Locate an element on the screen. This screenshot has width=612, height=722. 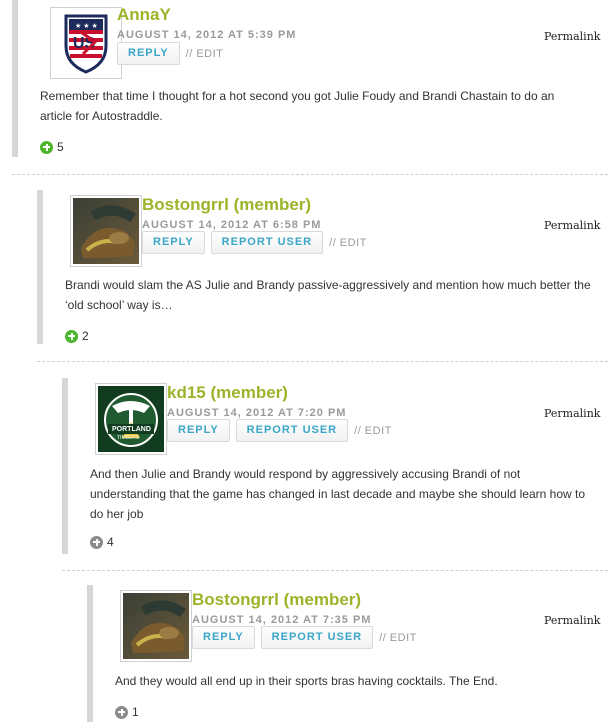
svg-text: PORTLAND is located at coordinates (131, 429).